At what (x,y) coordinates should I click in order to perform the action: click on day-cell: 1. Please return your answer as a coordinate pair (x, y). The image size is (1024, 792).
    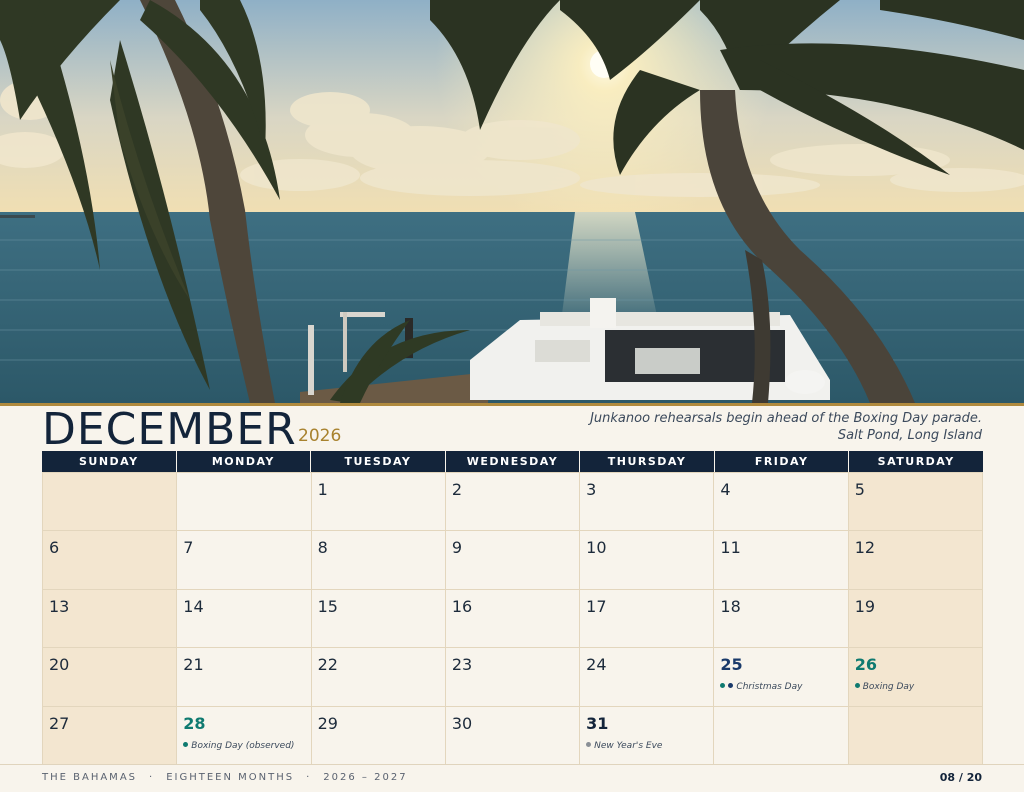
    Looking at the image, I should click on (378, 502).